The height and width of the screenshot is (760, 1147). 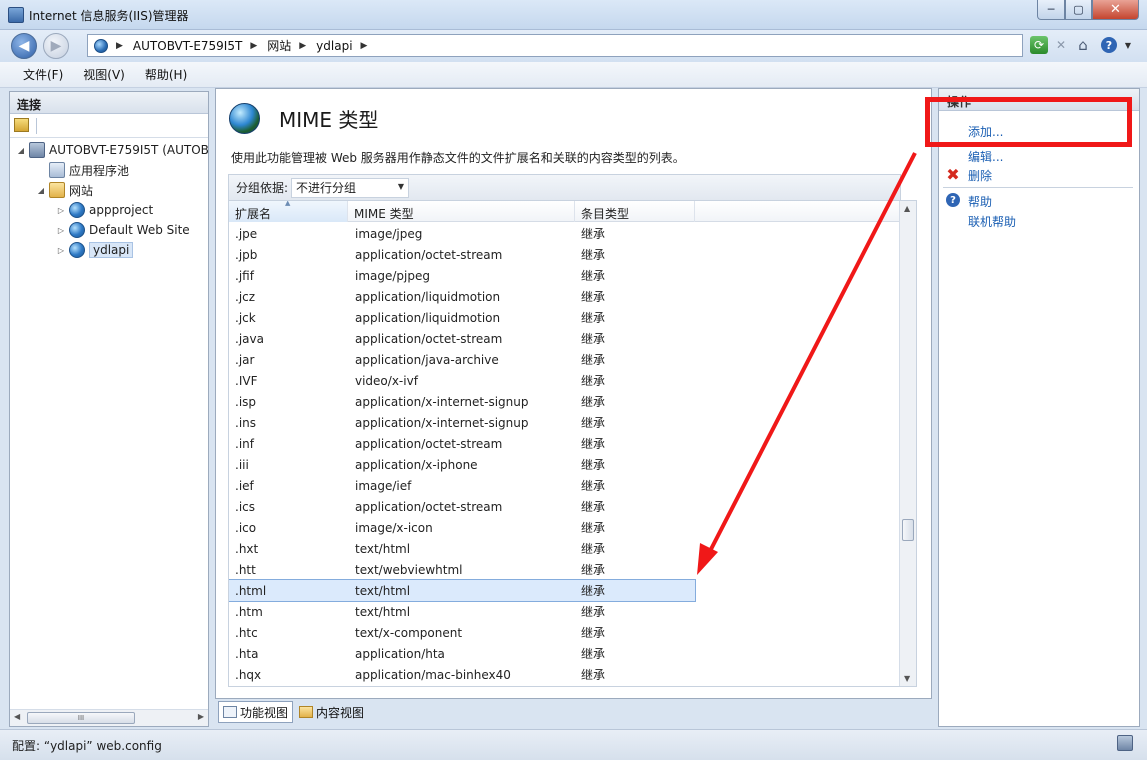 What do you see at coordinates (112, 150) in the screenshot?
I see `tree-node-server: ◢ AUTOBVT-E759I5T (AUTOB` at bounding box center [112, 150].